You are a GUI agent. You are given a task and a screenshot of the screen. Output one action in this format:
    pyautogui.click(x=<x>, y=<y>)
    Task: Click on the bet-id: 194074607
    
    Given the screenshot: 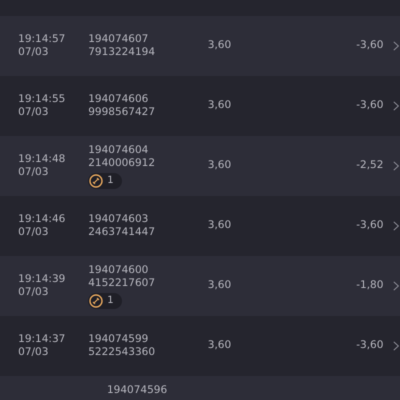 What is the action you would take?
    pyautogui.click(x=119, y=39)
    